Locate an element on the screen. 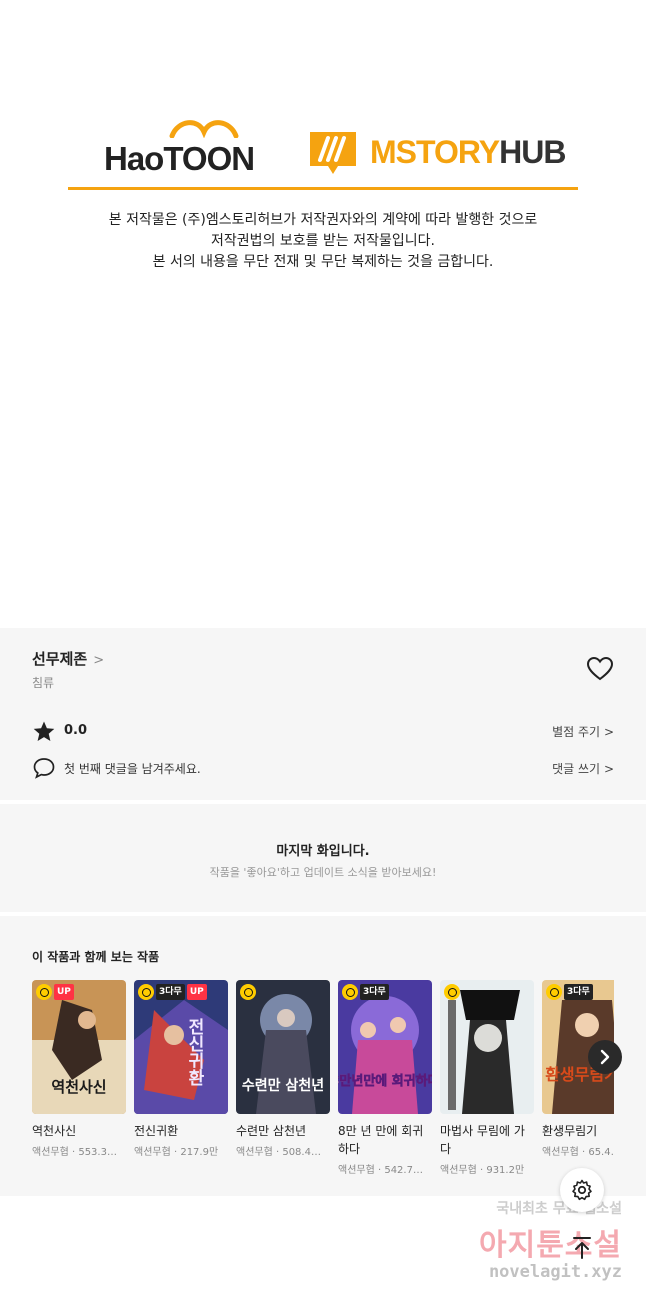 This screenshot has height=1312, width=646. rec-title: 역천사신 is located at coordinates (54, 1131).